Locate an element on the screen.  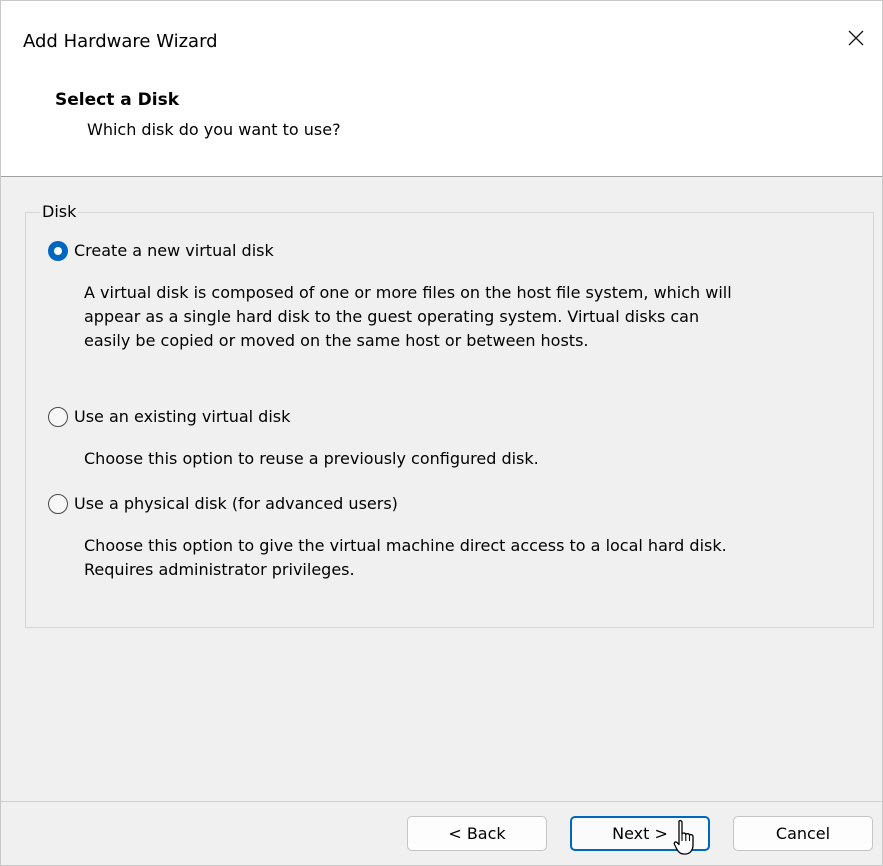
radio-create-new-disk: Create a new virtual disk is located at coordinates (161, 251).